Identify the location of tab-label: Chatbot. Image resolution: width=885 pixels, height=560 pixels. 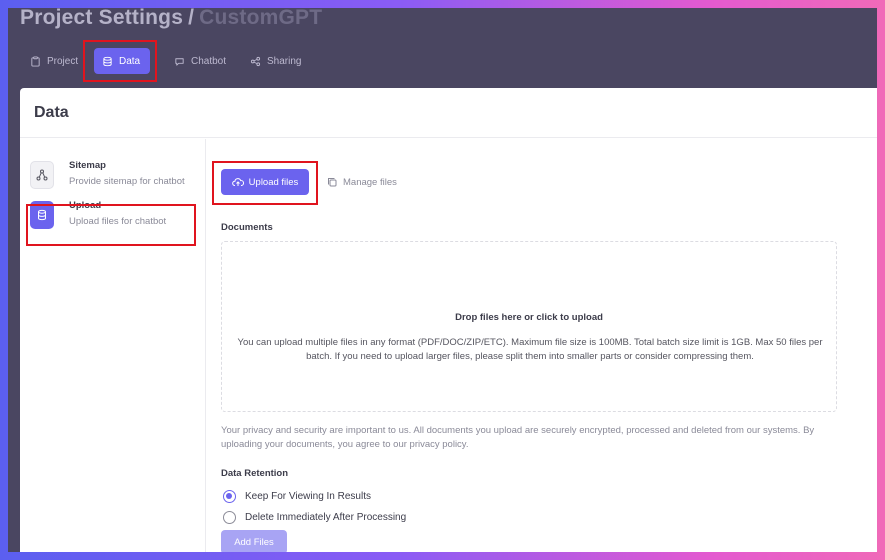
(209, 61).